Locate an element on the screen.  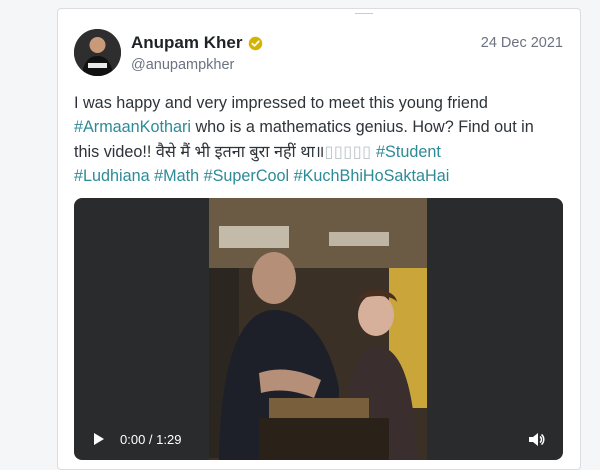
avatar-image is located at coordinates (97, 52).